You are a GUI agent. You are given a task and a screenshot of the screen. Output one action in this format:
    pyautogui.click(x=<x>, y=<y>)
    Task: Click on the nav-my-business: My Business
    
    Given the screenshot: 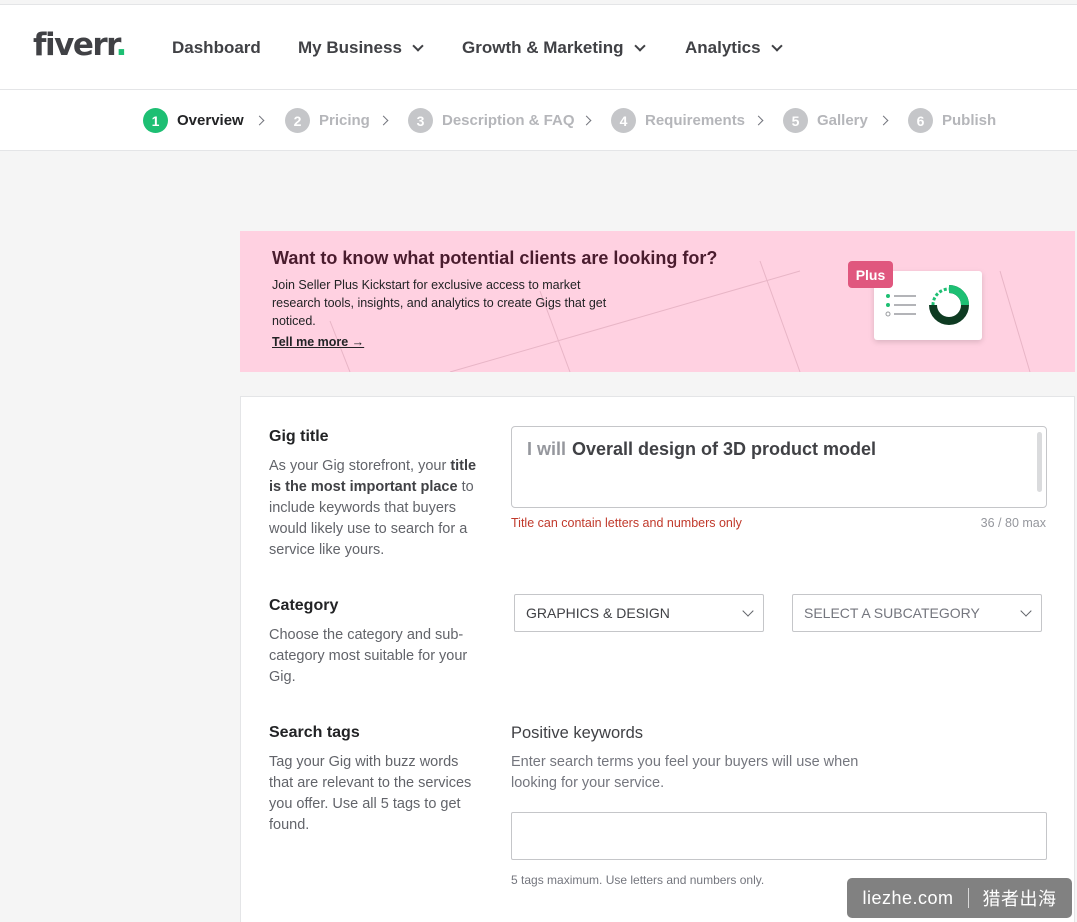 What is the action you would take?
    pyautogui.click(x=361, y=48)
    